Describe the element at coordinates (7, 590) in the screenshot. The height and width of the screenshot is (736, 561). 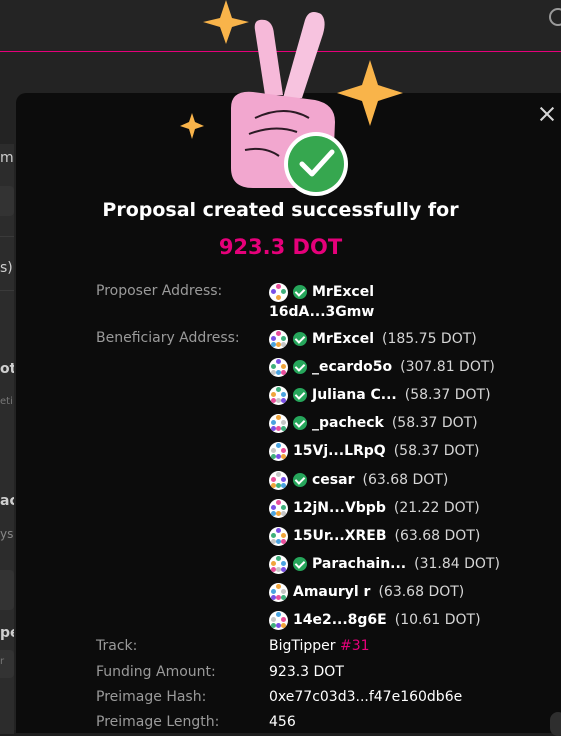
I see `background-field` at that location.